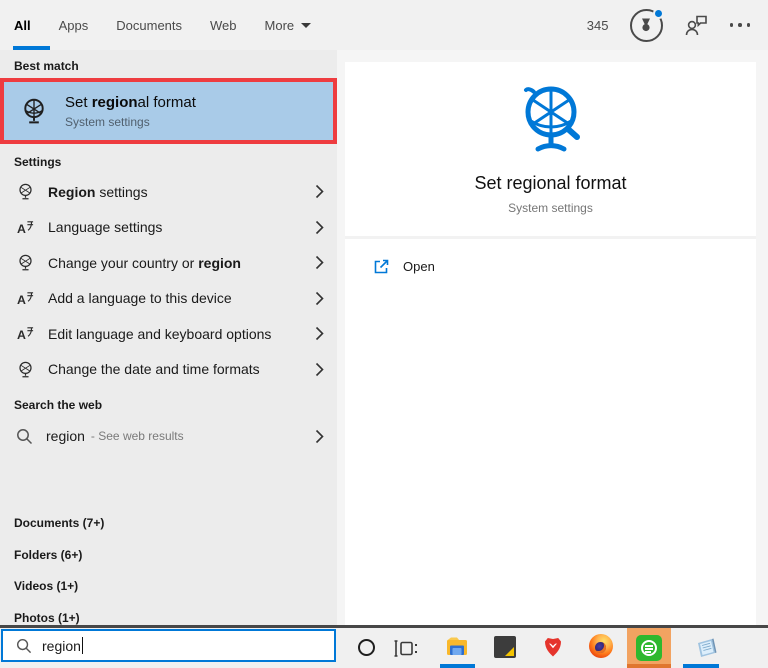 The image size is (768, 668). I want to click on settings-item-region-settings: Region settings, so click(168, 192).